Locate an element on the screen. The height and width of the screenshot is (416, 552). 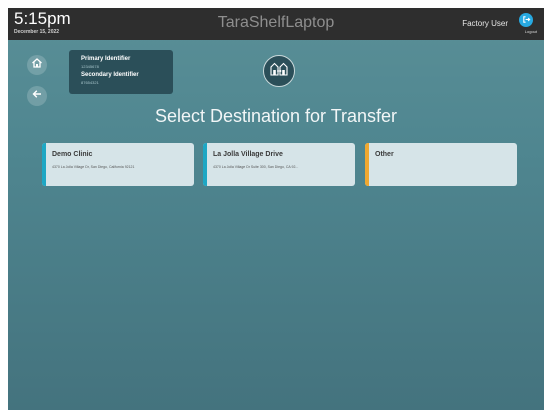
destination-card-other: Other is located at coordinates (441, 164).